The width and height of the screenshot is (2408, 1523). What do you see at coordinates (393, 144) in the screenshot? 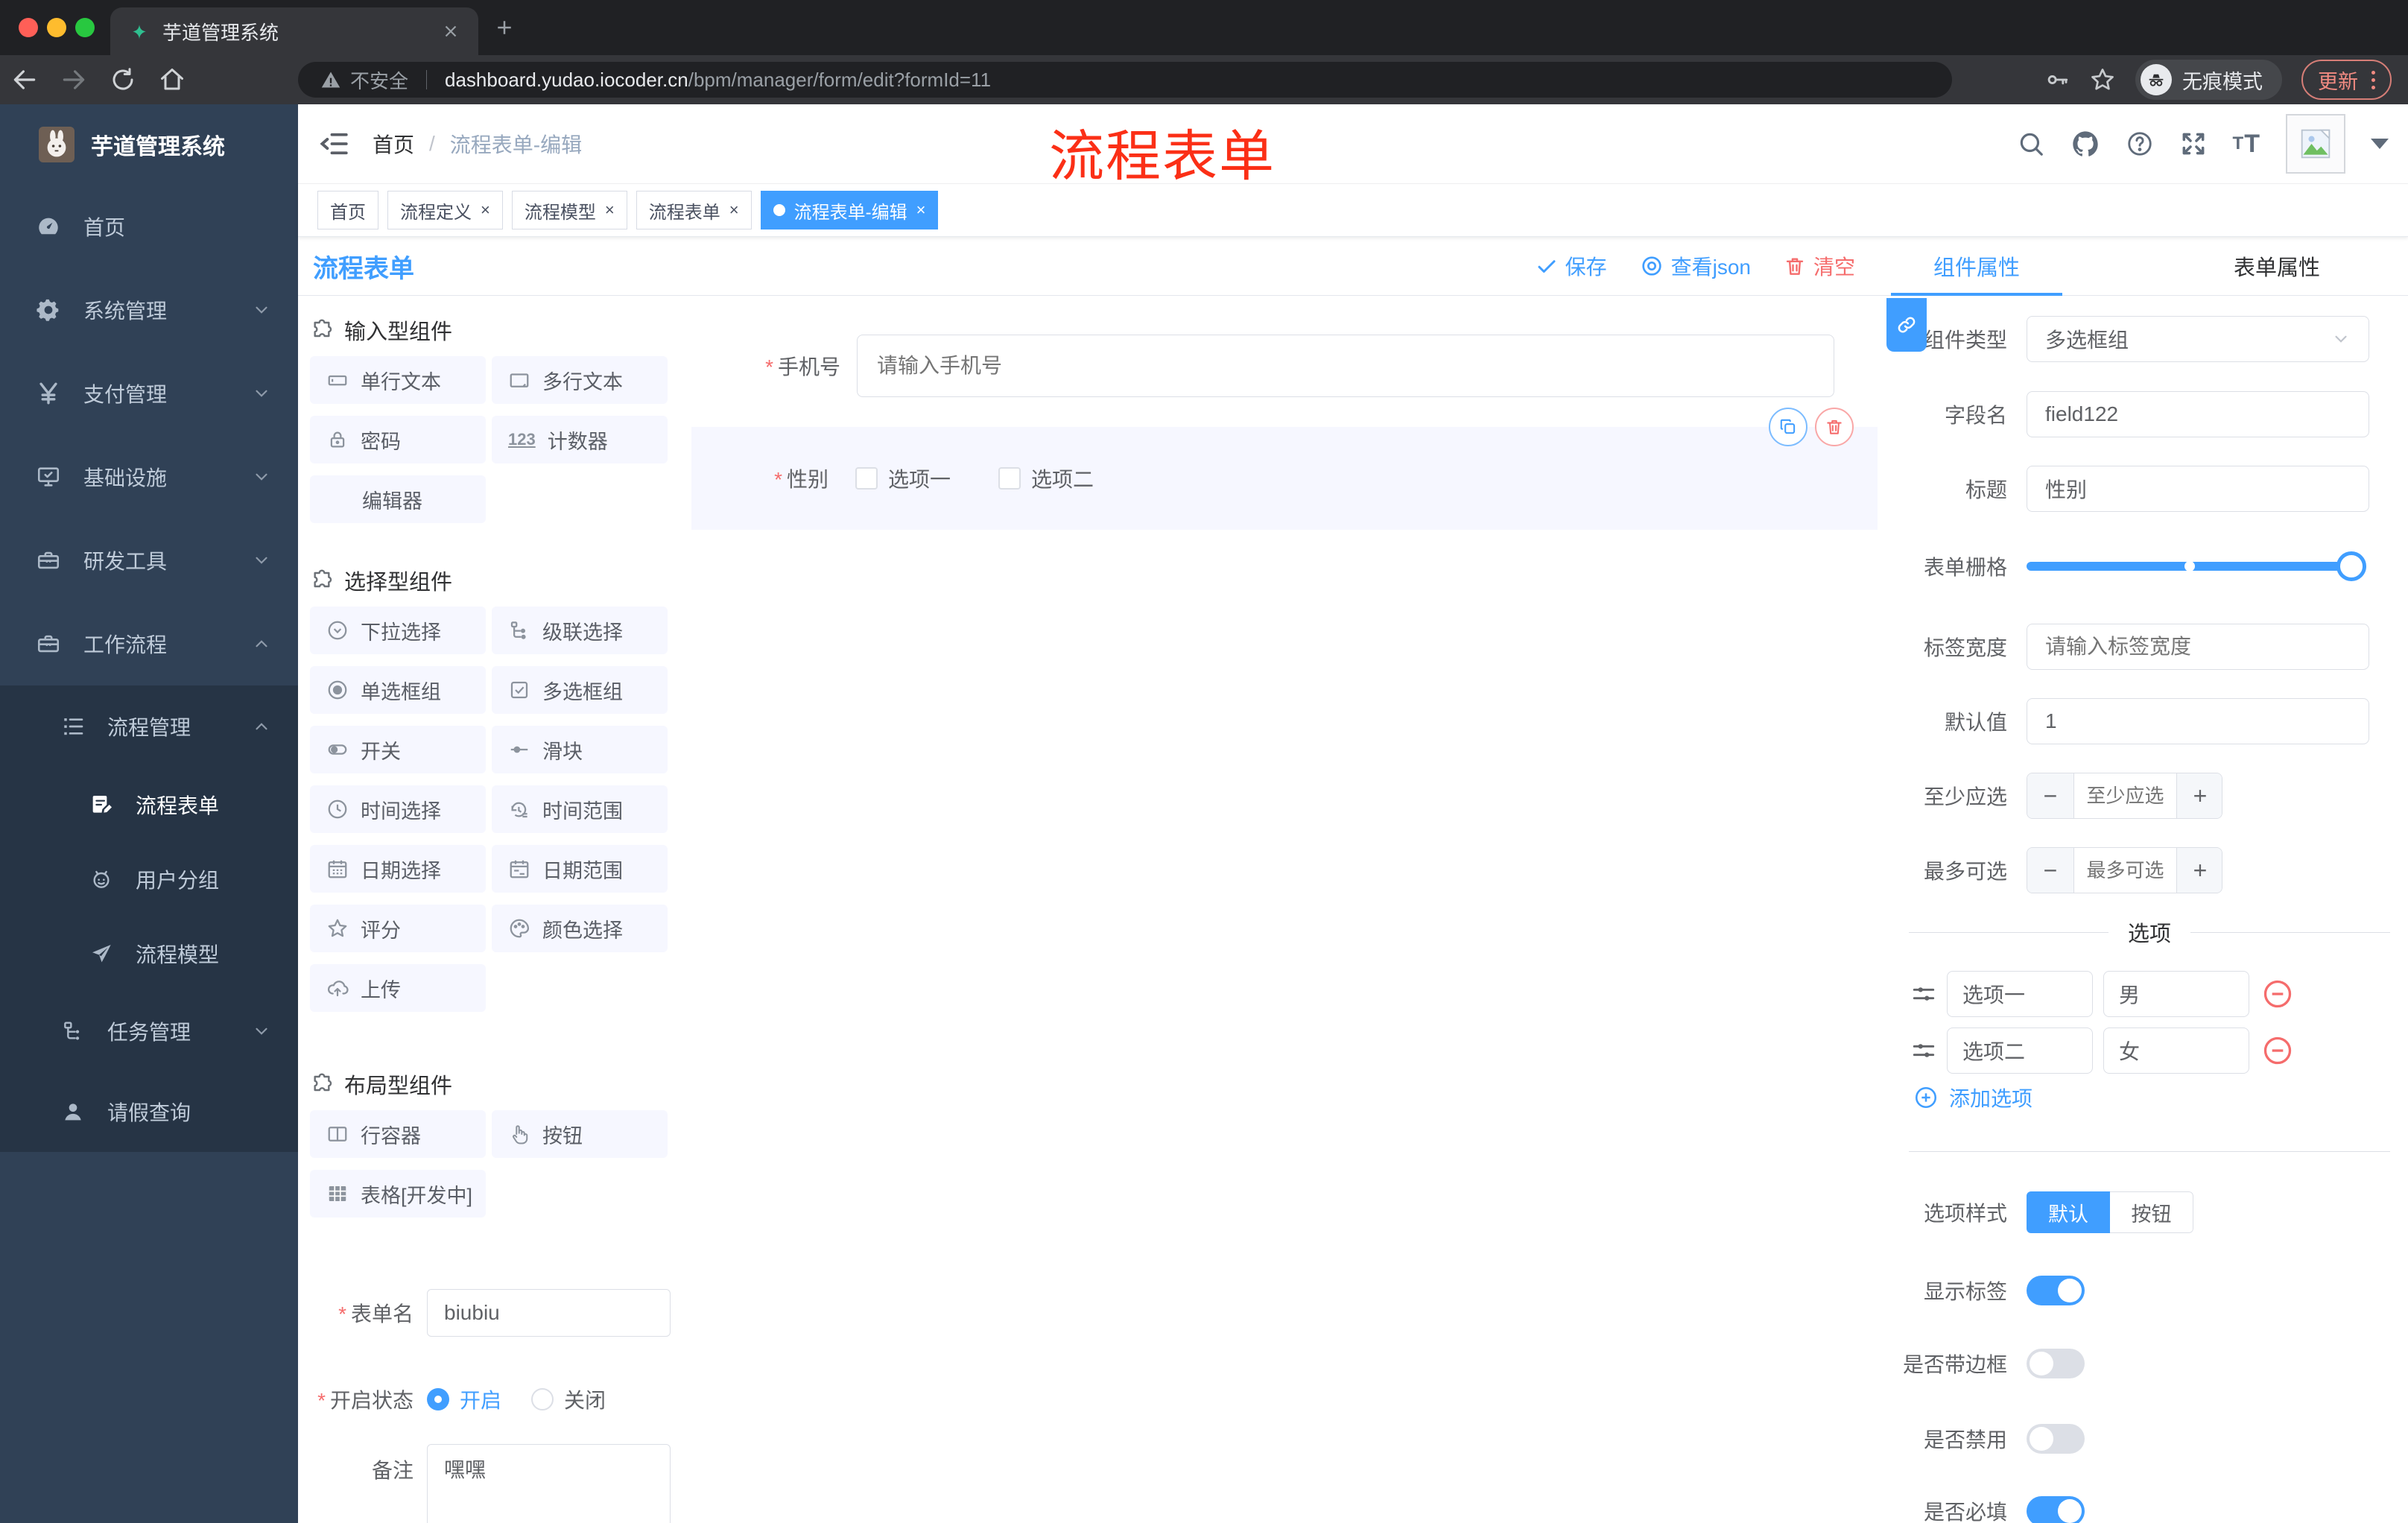
I see `breadcrumb-home: 首页` at bounding box center [393, 144].